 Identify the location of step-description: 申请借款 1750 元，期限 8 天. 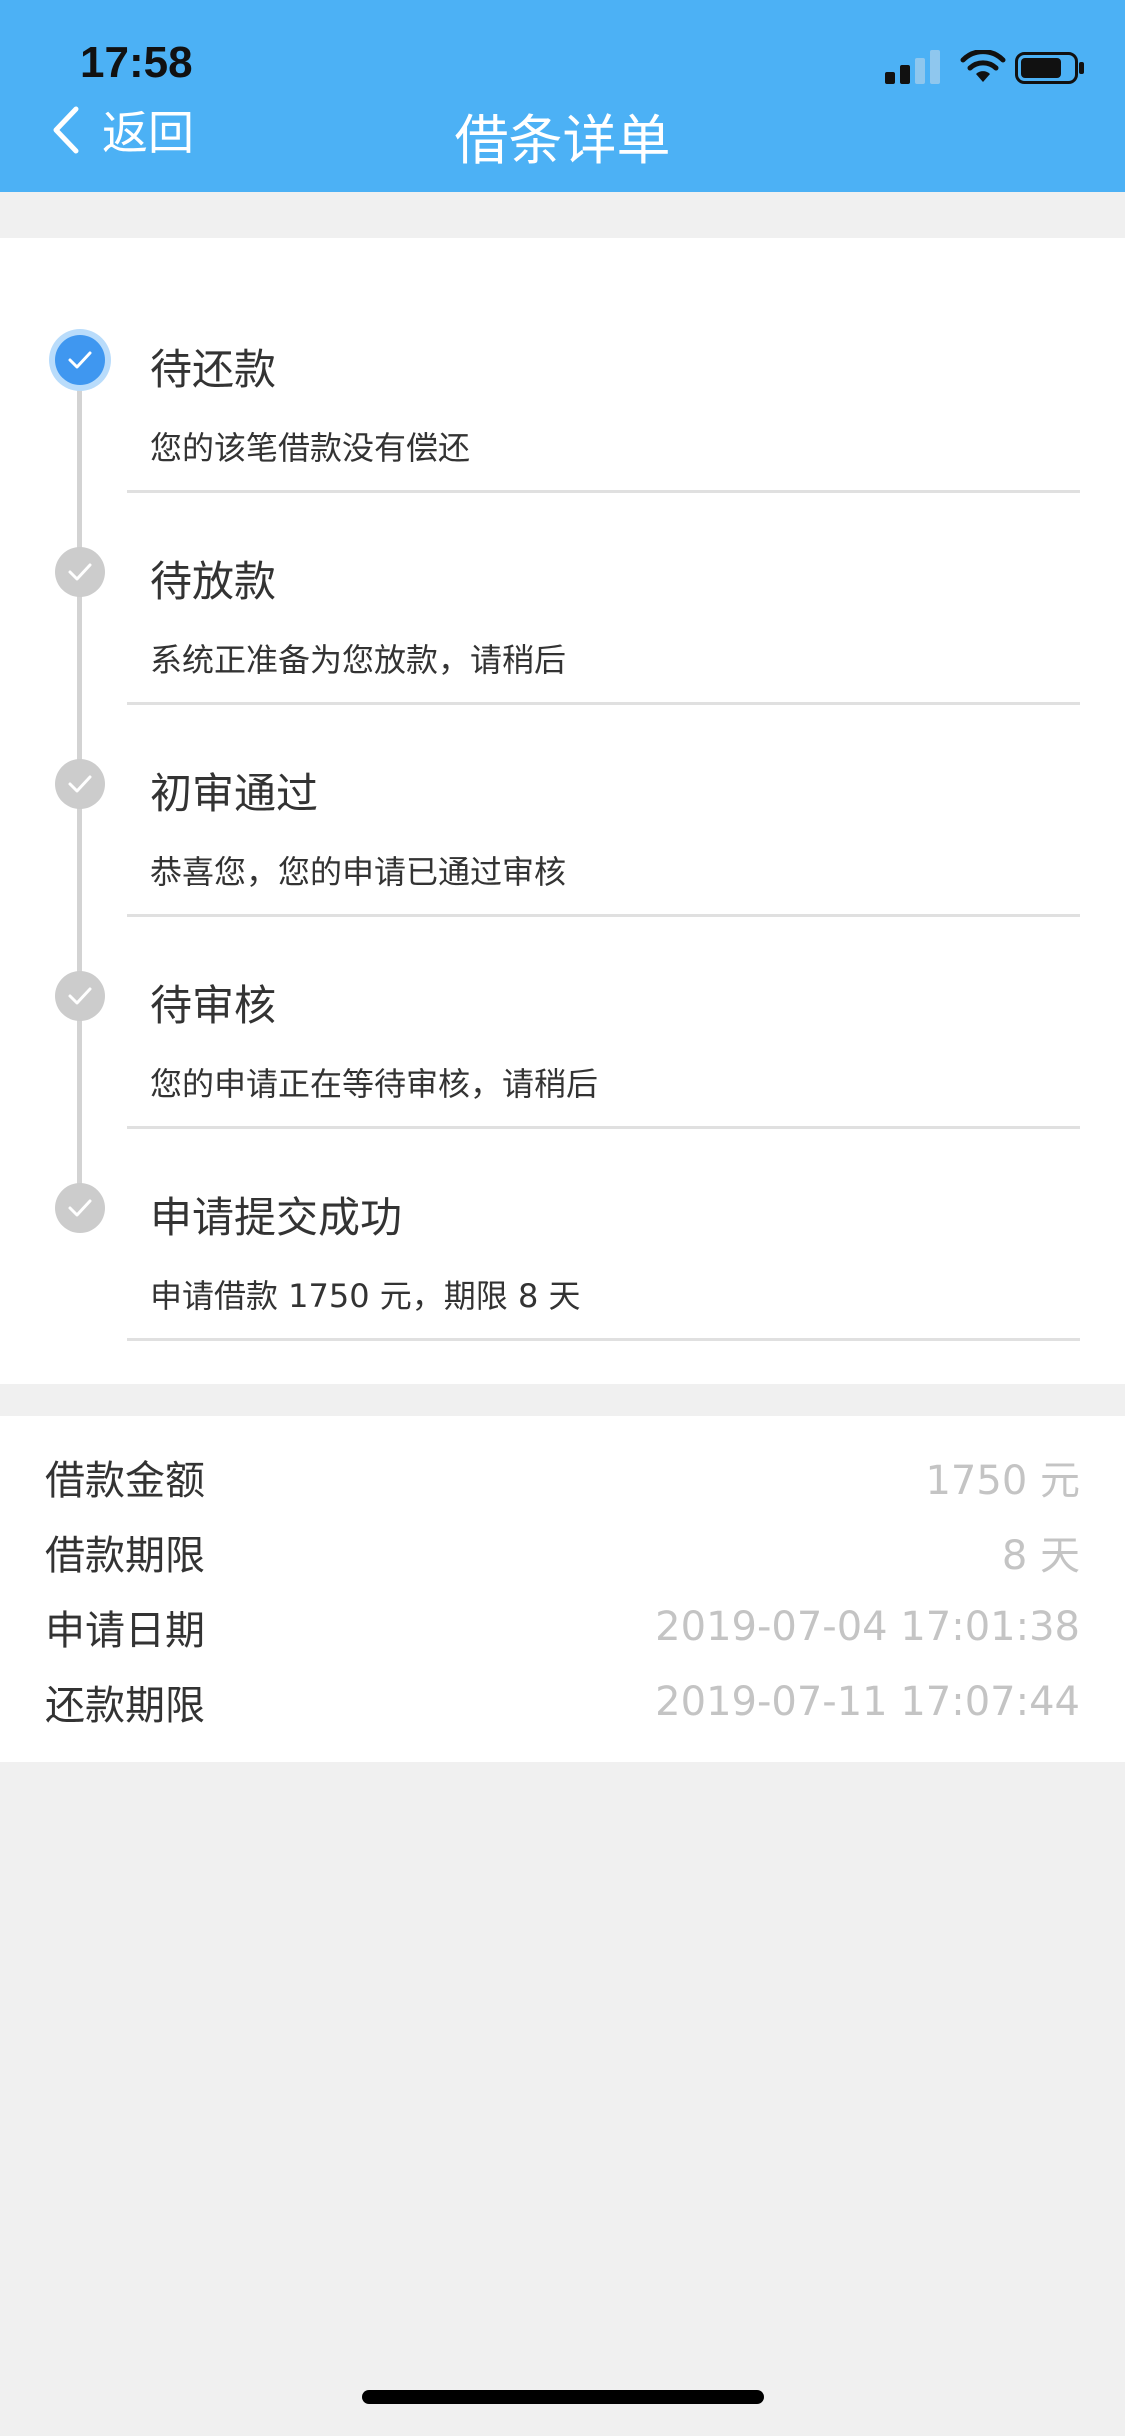
(365, 1296).